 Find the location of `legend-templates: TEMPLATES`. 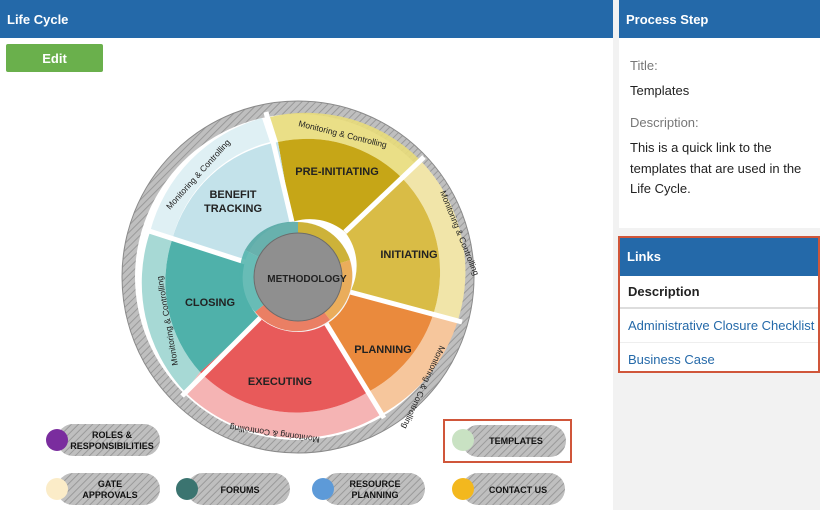

legend-templates: TEMPLATES is located at coordinates (509, 441).